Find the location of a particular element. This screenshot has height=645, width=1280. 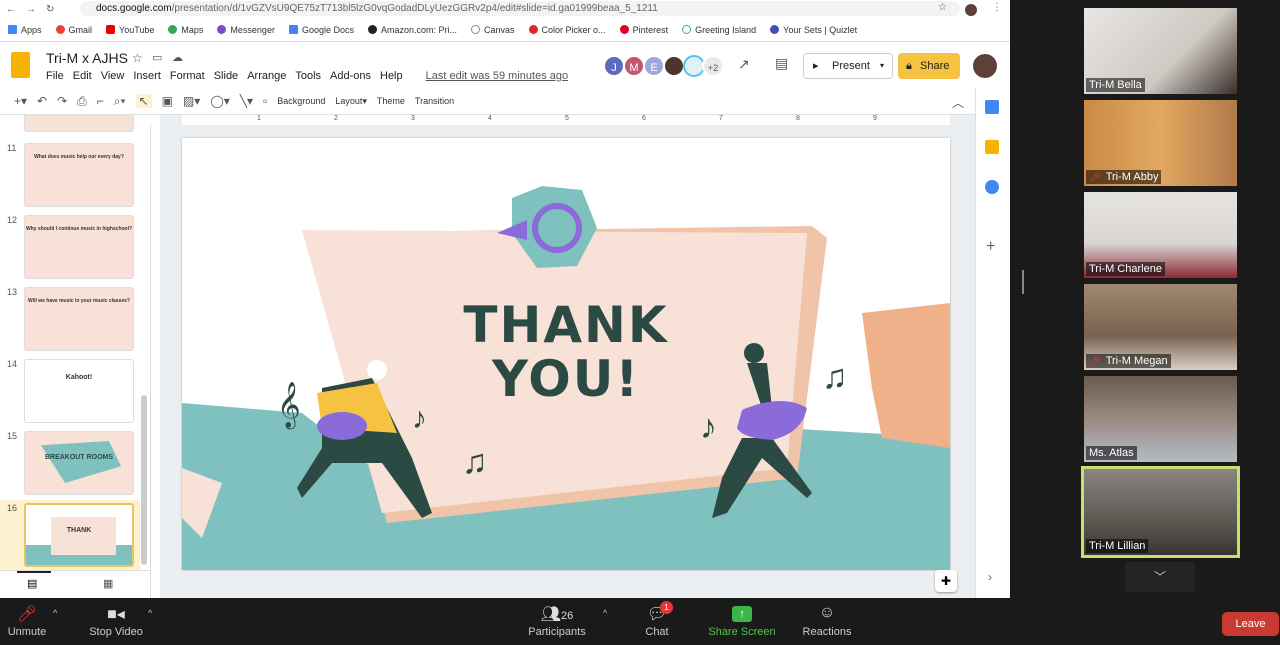

comments-icon: ▤ is located at coordinates (781, 63).